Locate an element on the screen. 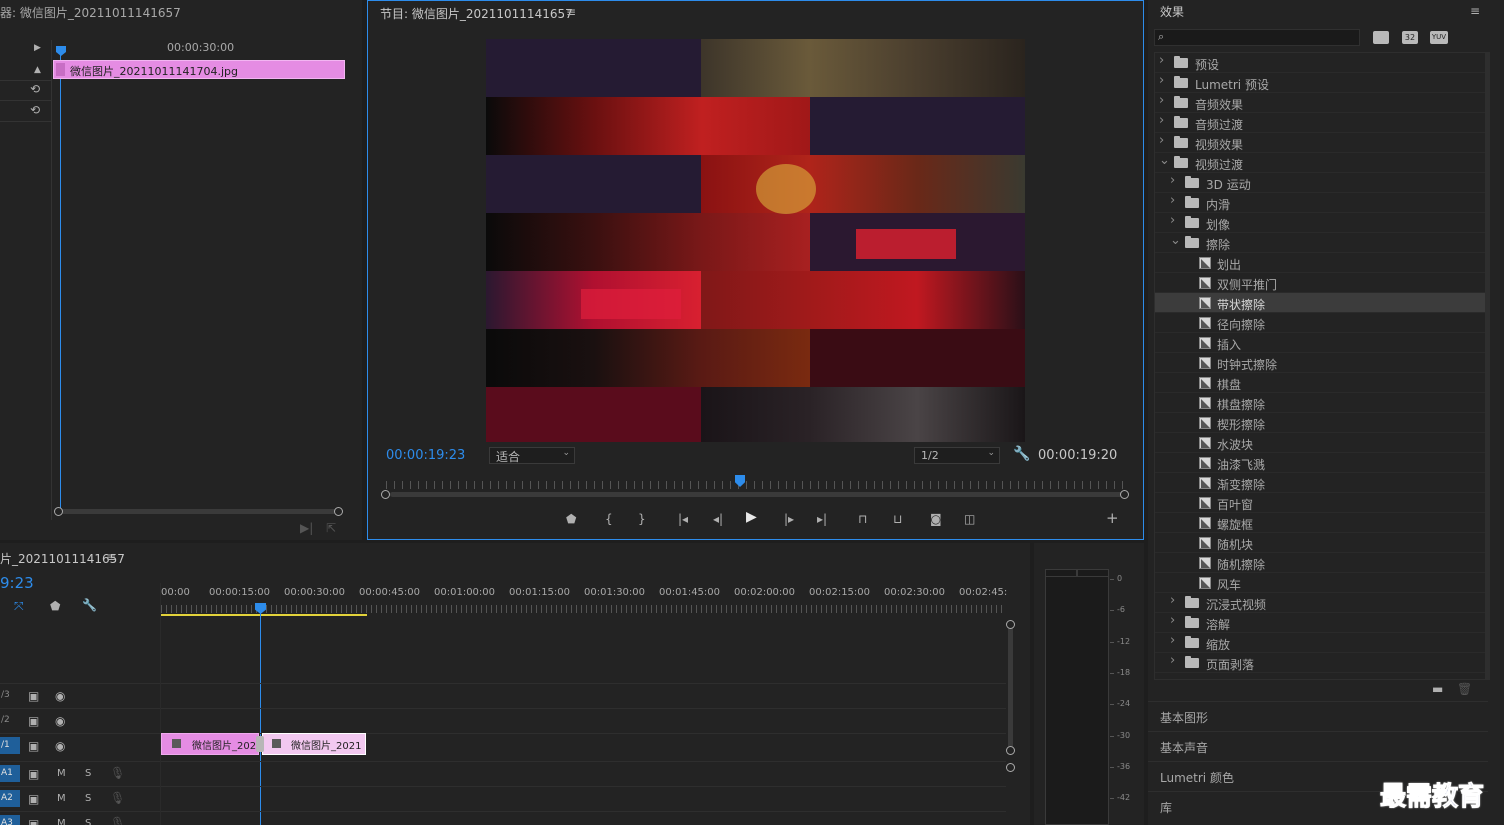 The height and width of the screenshot is (825, 1504). triangle-up-icon: ▲ is located at coordinates (37, 70).